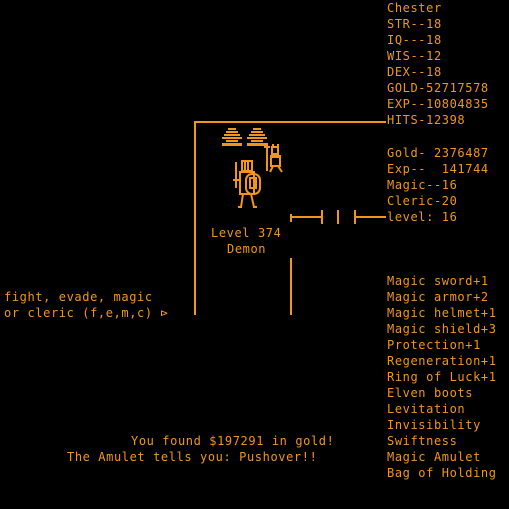 This screenshot has height=509, width=509. I want to click on dungeon-corridor-line-right, so click(370, 217).